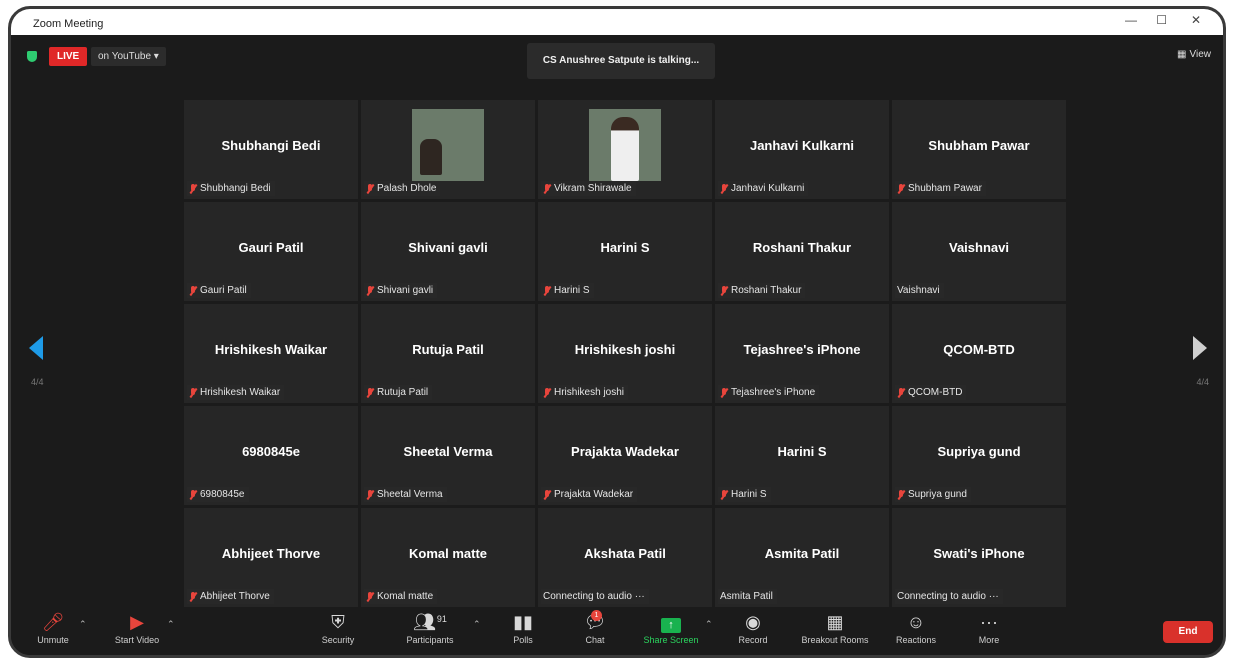  Describe the element at coordinates (1161, 20) in the screenshot. I see `maximize-button: ☐` at that location.